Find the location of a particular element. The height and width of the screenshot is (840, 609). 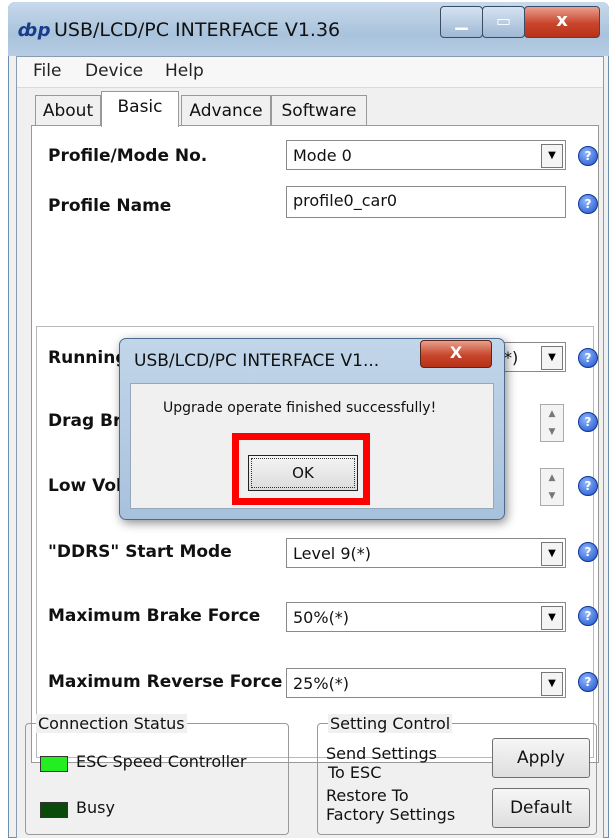

running-mode-label: Running is located at coordinates (88, 358).